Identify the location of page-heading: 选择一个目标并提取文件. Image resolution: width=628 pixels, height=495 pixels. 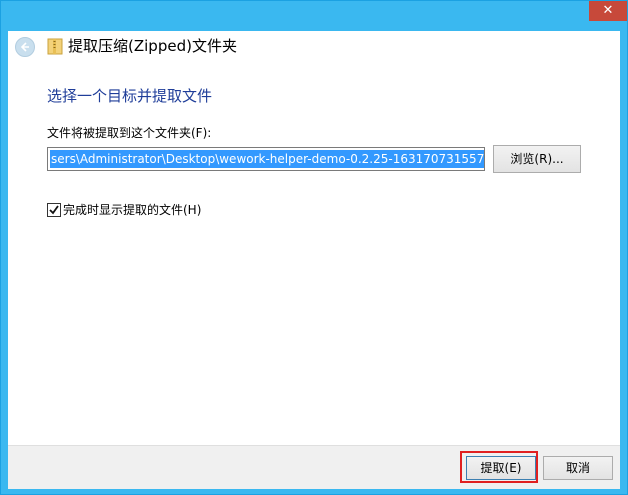
(130, 96).